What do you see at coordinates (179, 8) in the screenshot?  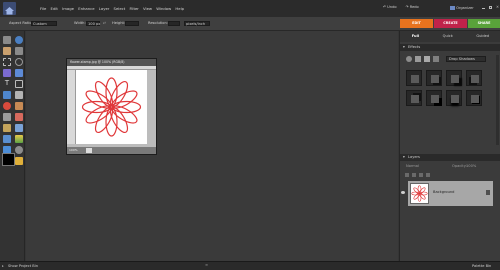 I see `menu-help: Help` at bounding box center [179, 8].